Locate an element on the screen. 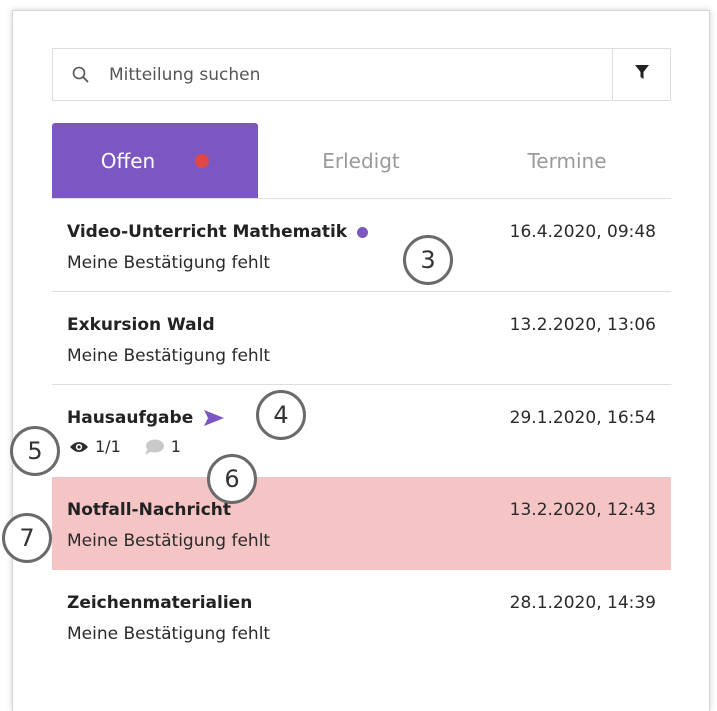  message-title-wrap: Exkursion Wald is located at coordinates (141, 325).